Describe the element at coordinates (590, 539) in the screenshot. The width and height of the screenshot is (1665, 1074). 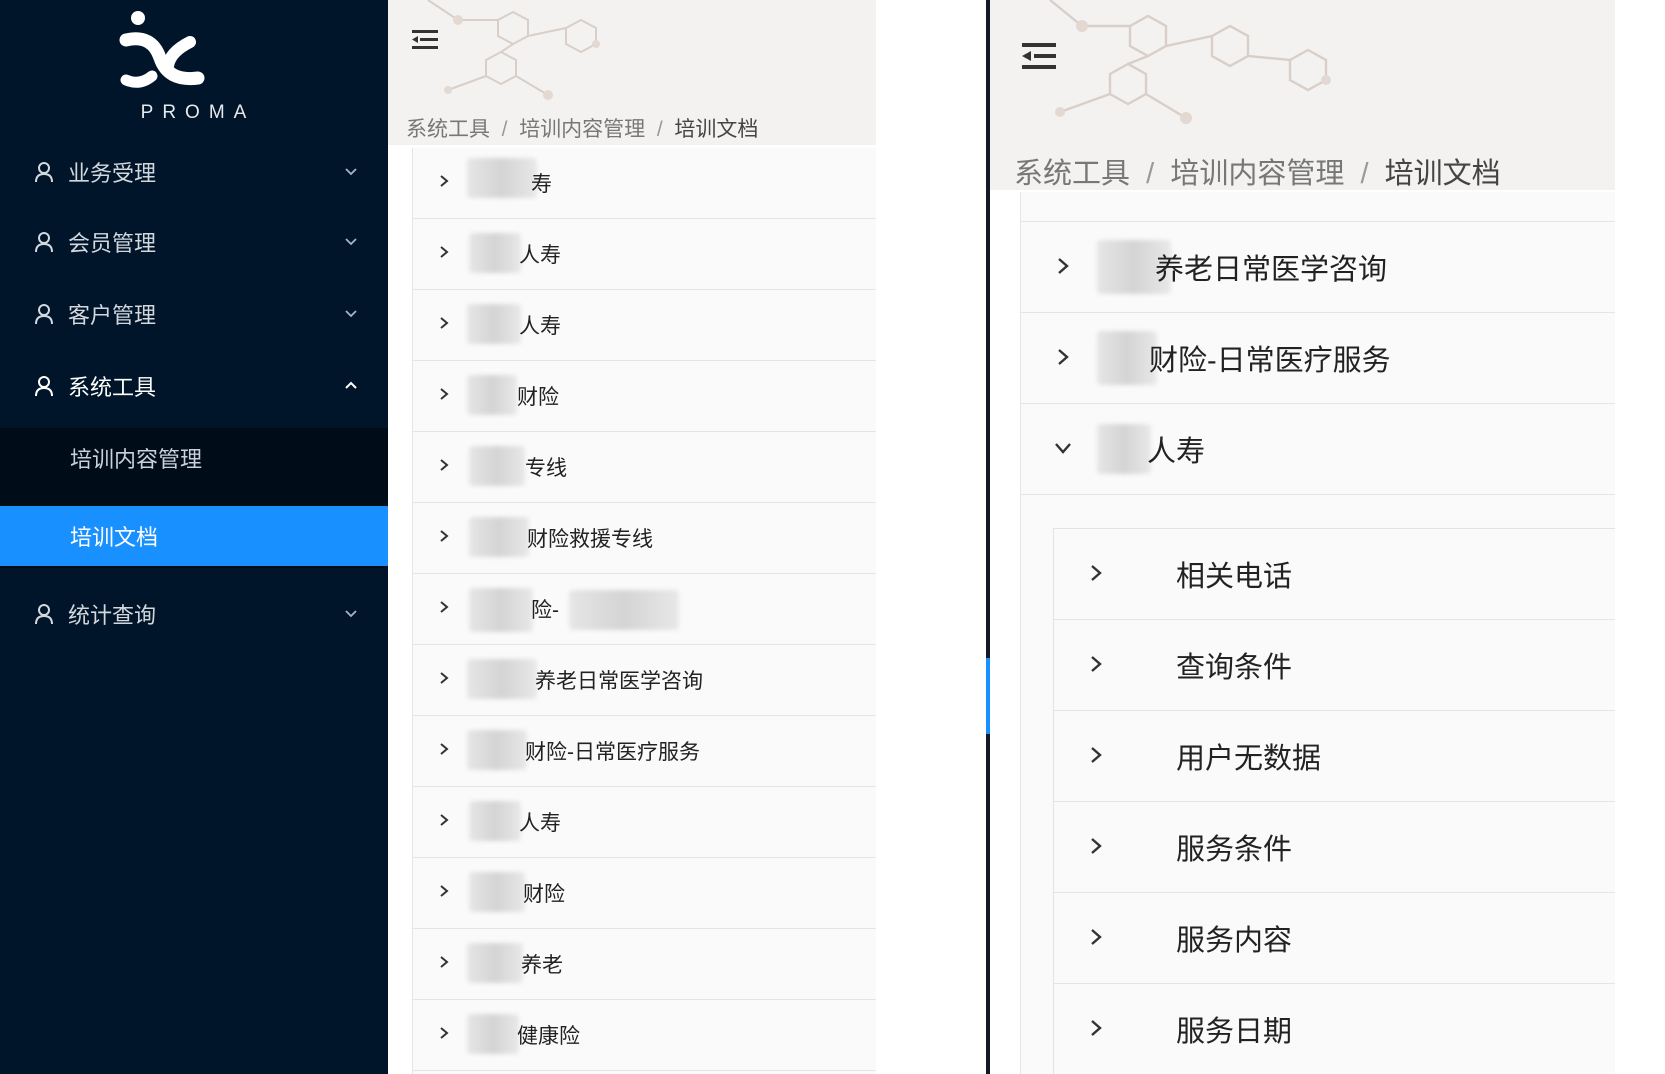
I see `collapse-item-label: 财险救援专线` at that location.